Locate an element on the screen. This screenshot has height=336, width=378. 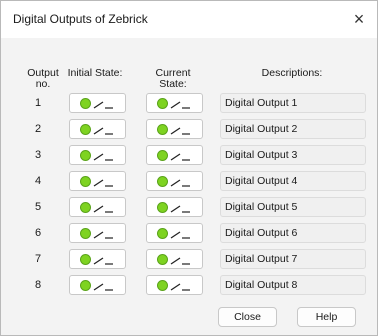
output-number: 3 is located at coordinates (38, 155).